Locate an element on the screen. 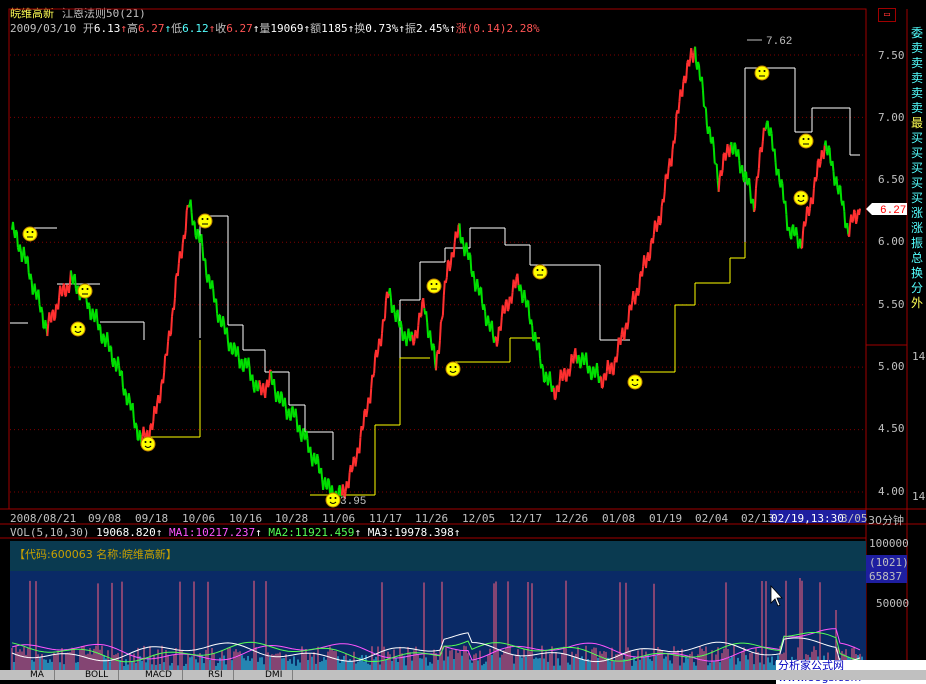 This screenshot has width=926, height=684. vol-indicator-name: VOL(5,10,30) is located at coordinates (49, 532).